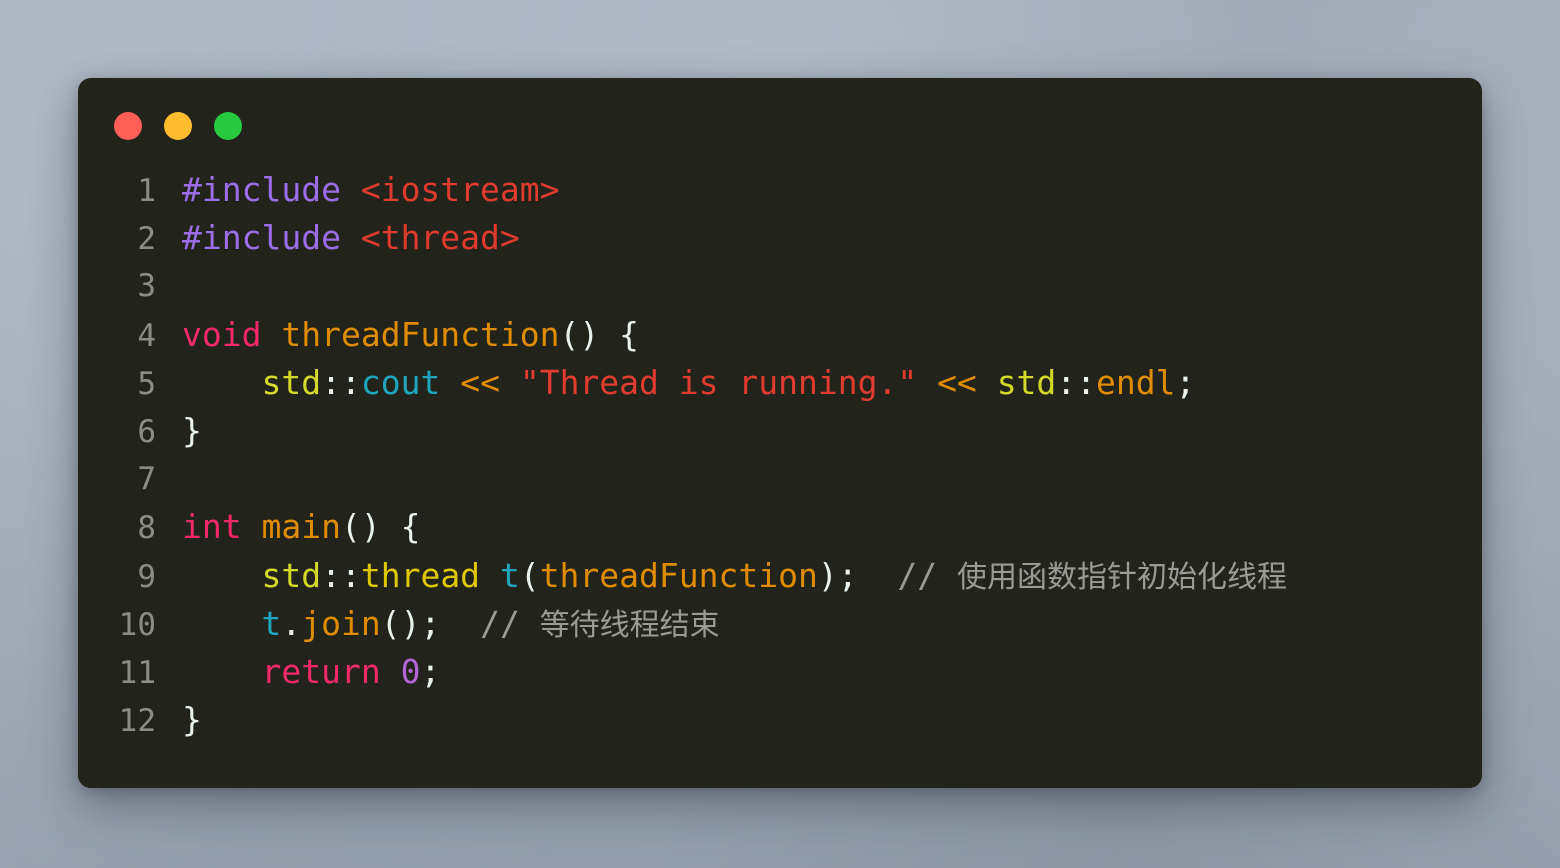 The height and width of the screenshot is (868, 1560). I want to click on line-content: int main() {, so click(288, 527).